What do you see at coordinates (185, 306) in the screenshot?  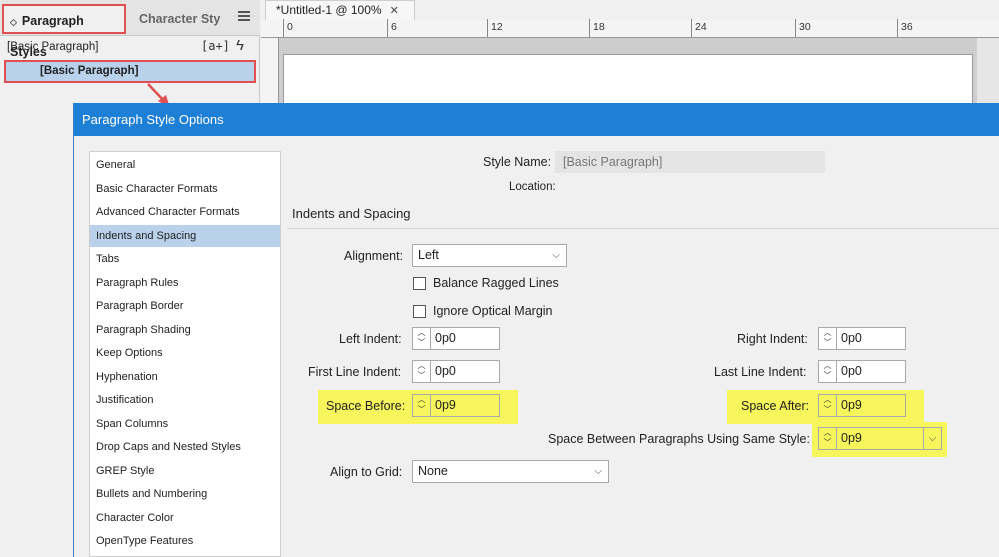 I see `sidebar-item-paragraph-border: Paragraph Border` at bounding box center [185, 306].